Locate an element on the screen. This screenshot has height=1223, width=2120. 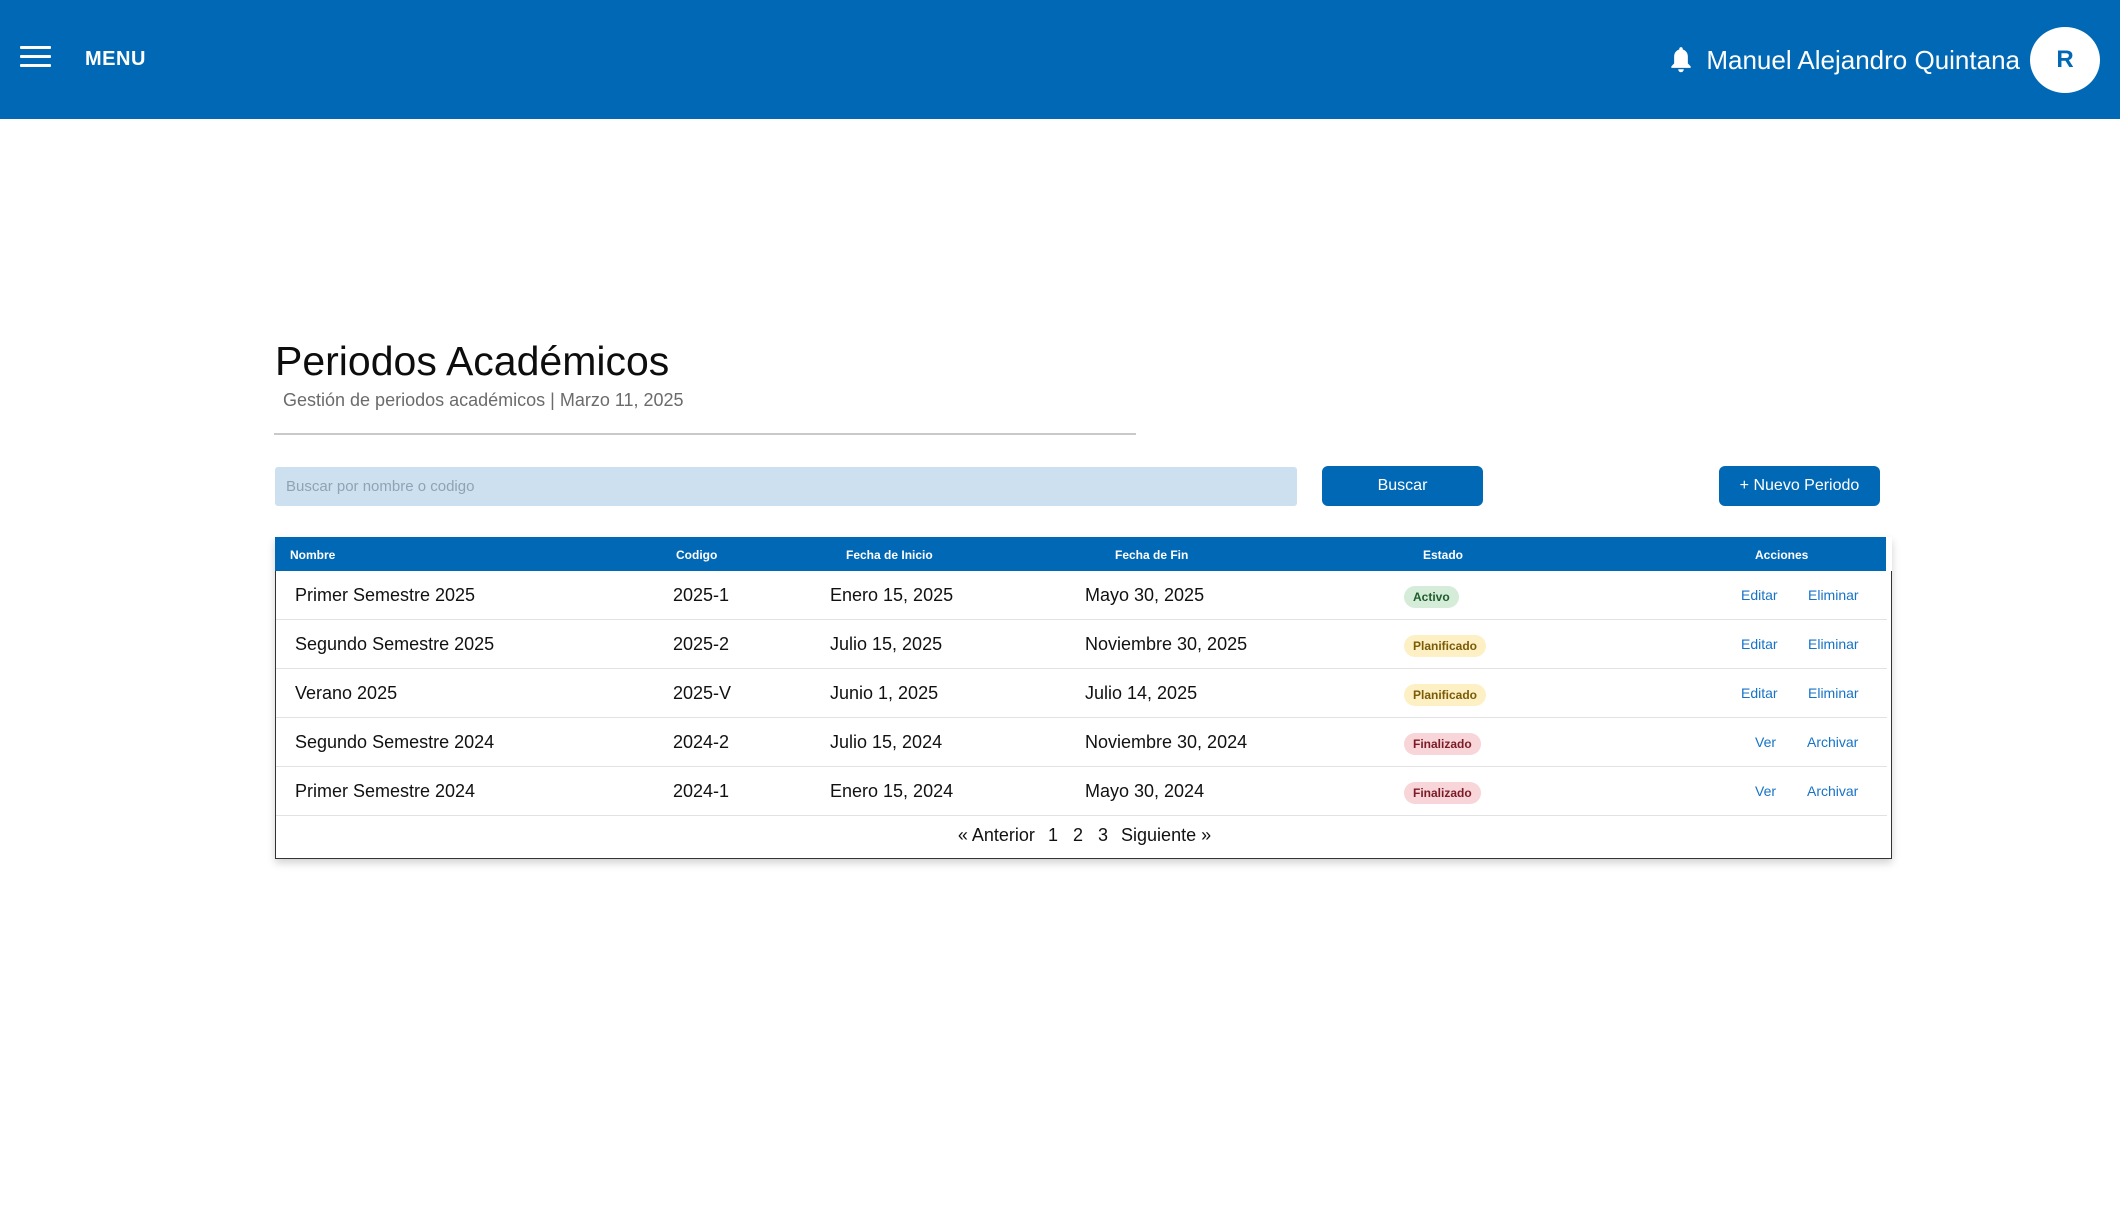
cell-nombre: Segundo Semestre 2025 is located at coordinates (395, 644).